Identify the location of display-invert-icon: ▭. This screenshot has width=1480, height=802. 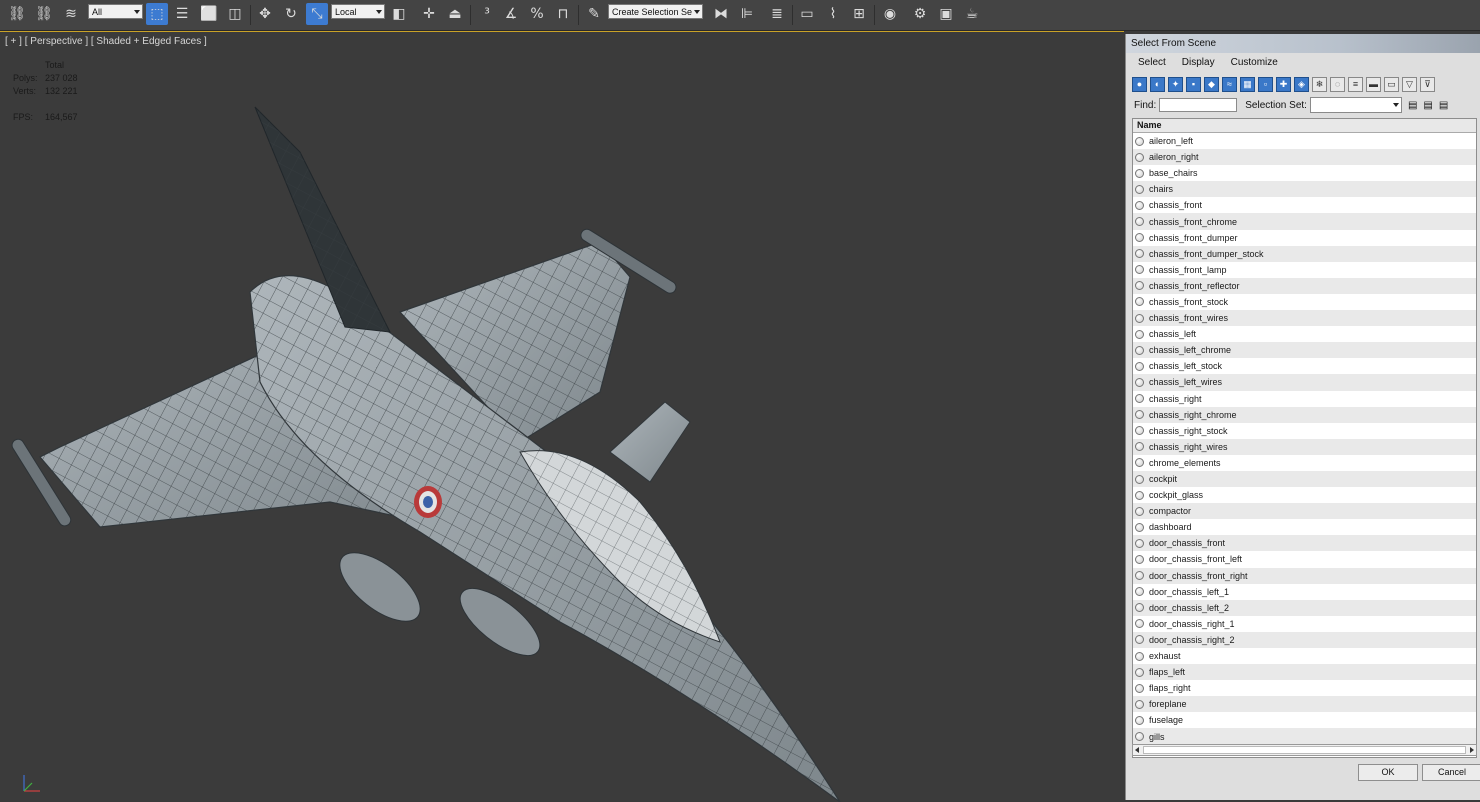
(1391, 84).